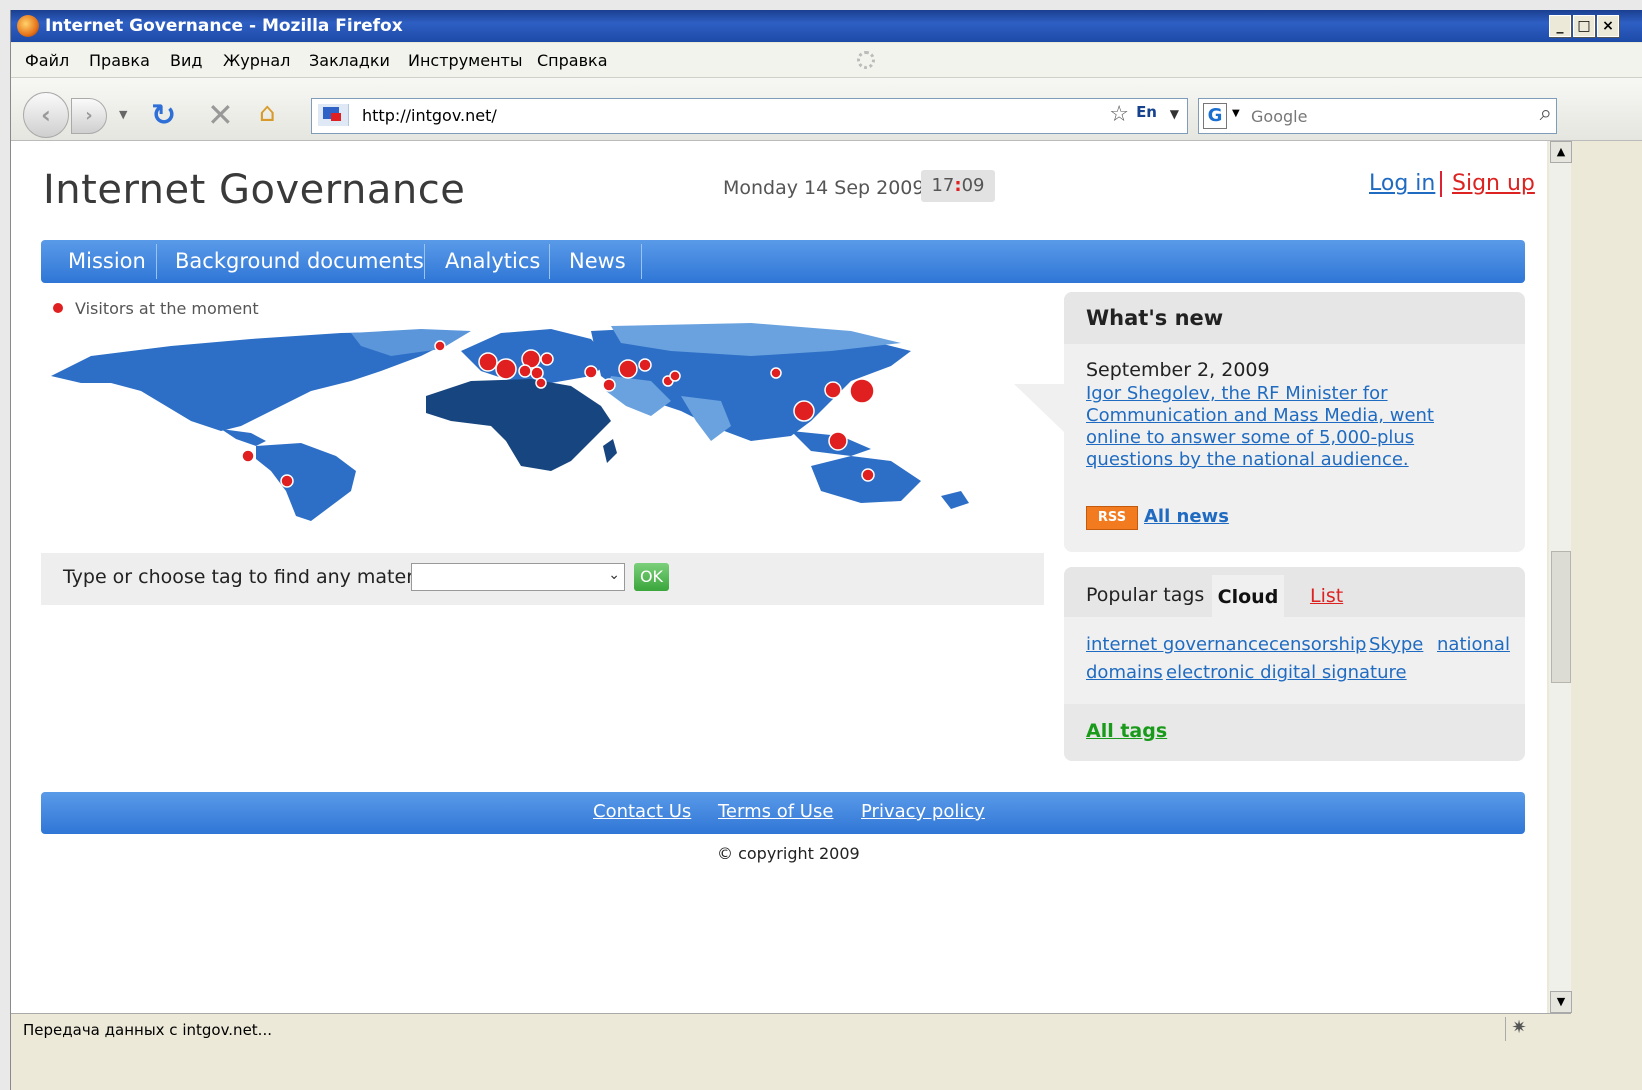 The image size is (1642, 1090). I want to click on throbber-icon, so click(866, 60).